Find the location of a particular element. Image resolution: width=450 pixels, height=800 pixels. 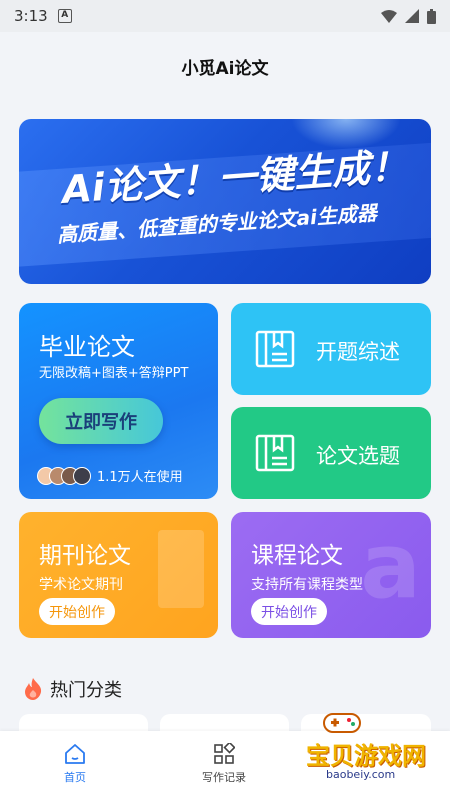

write-now-button: 立即写作 is located at coordinates (101, 421).